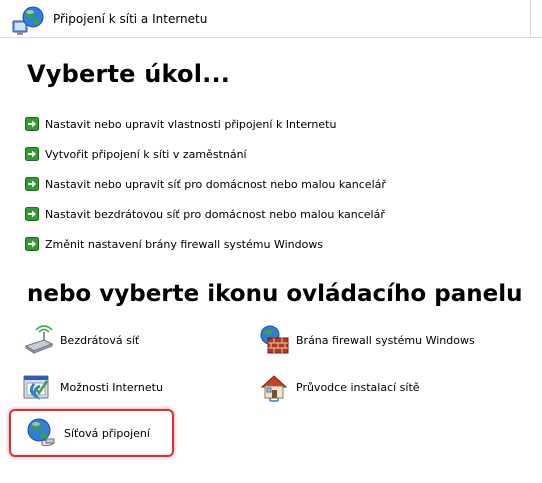  Describe the element at coordinates (274, 339) in the screenshot. I see `firewall-icon` at that location.